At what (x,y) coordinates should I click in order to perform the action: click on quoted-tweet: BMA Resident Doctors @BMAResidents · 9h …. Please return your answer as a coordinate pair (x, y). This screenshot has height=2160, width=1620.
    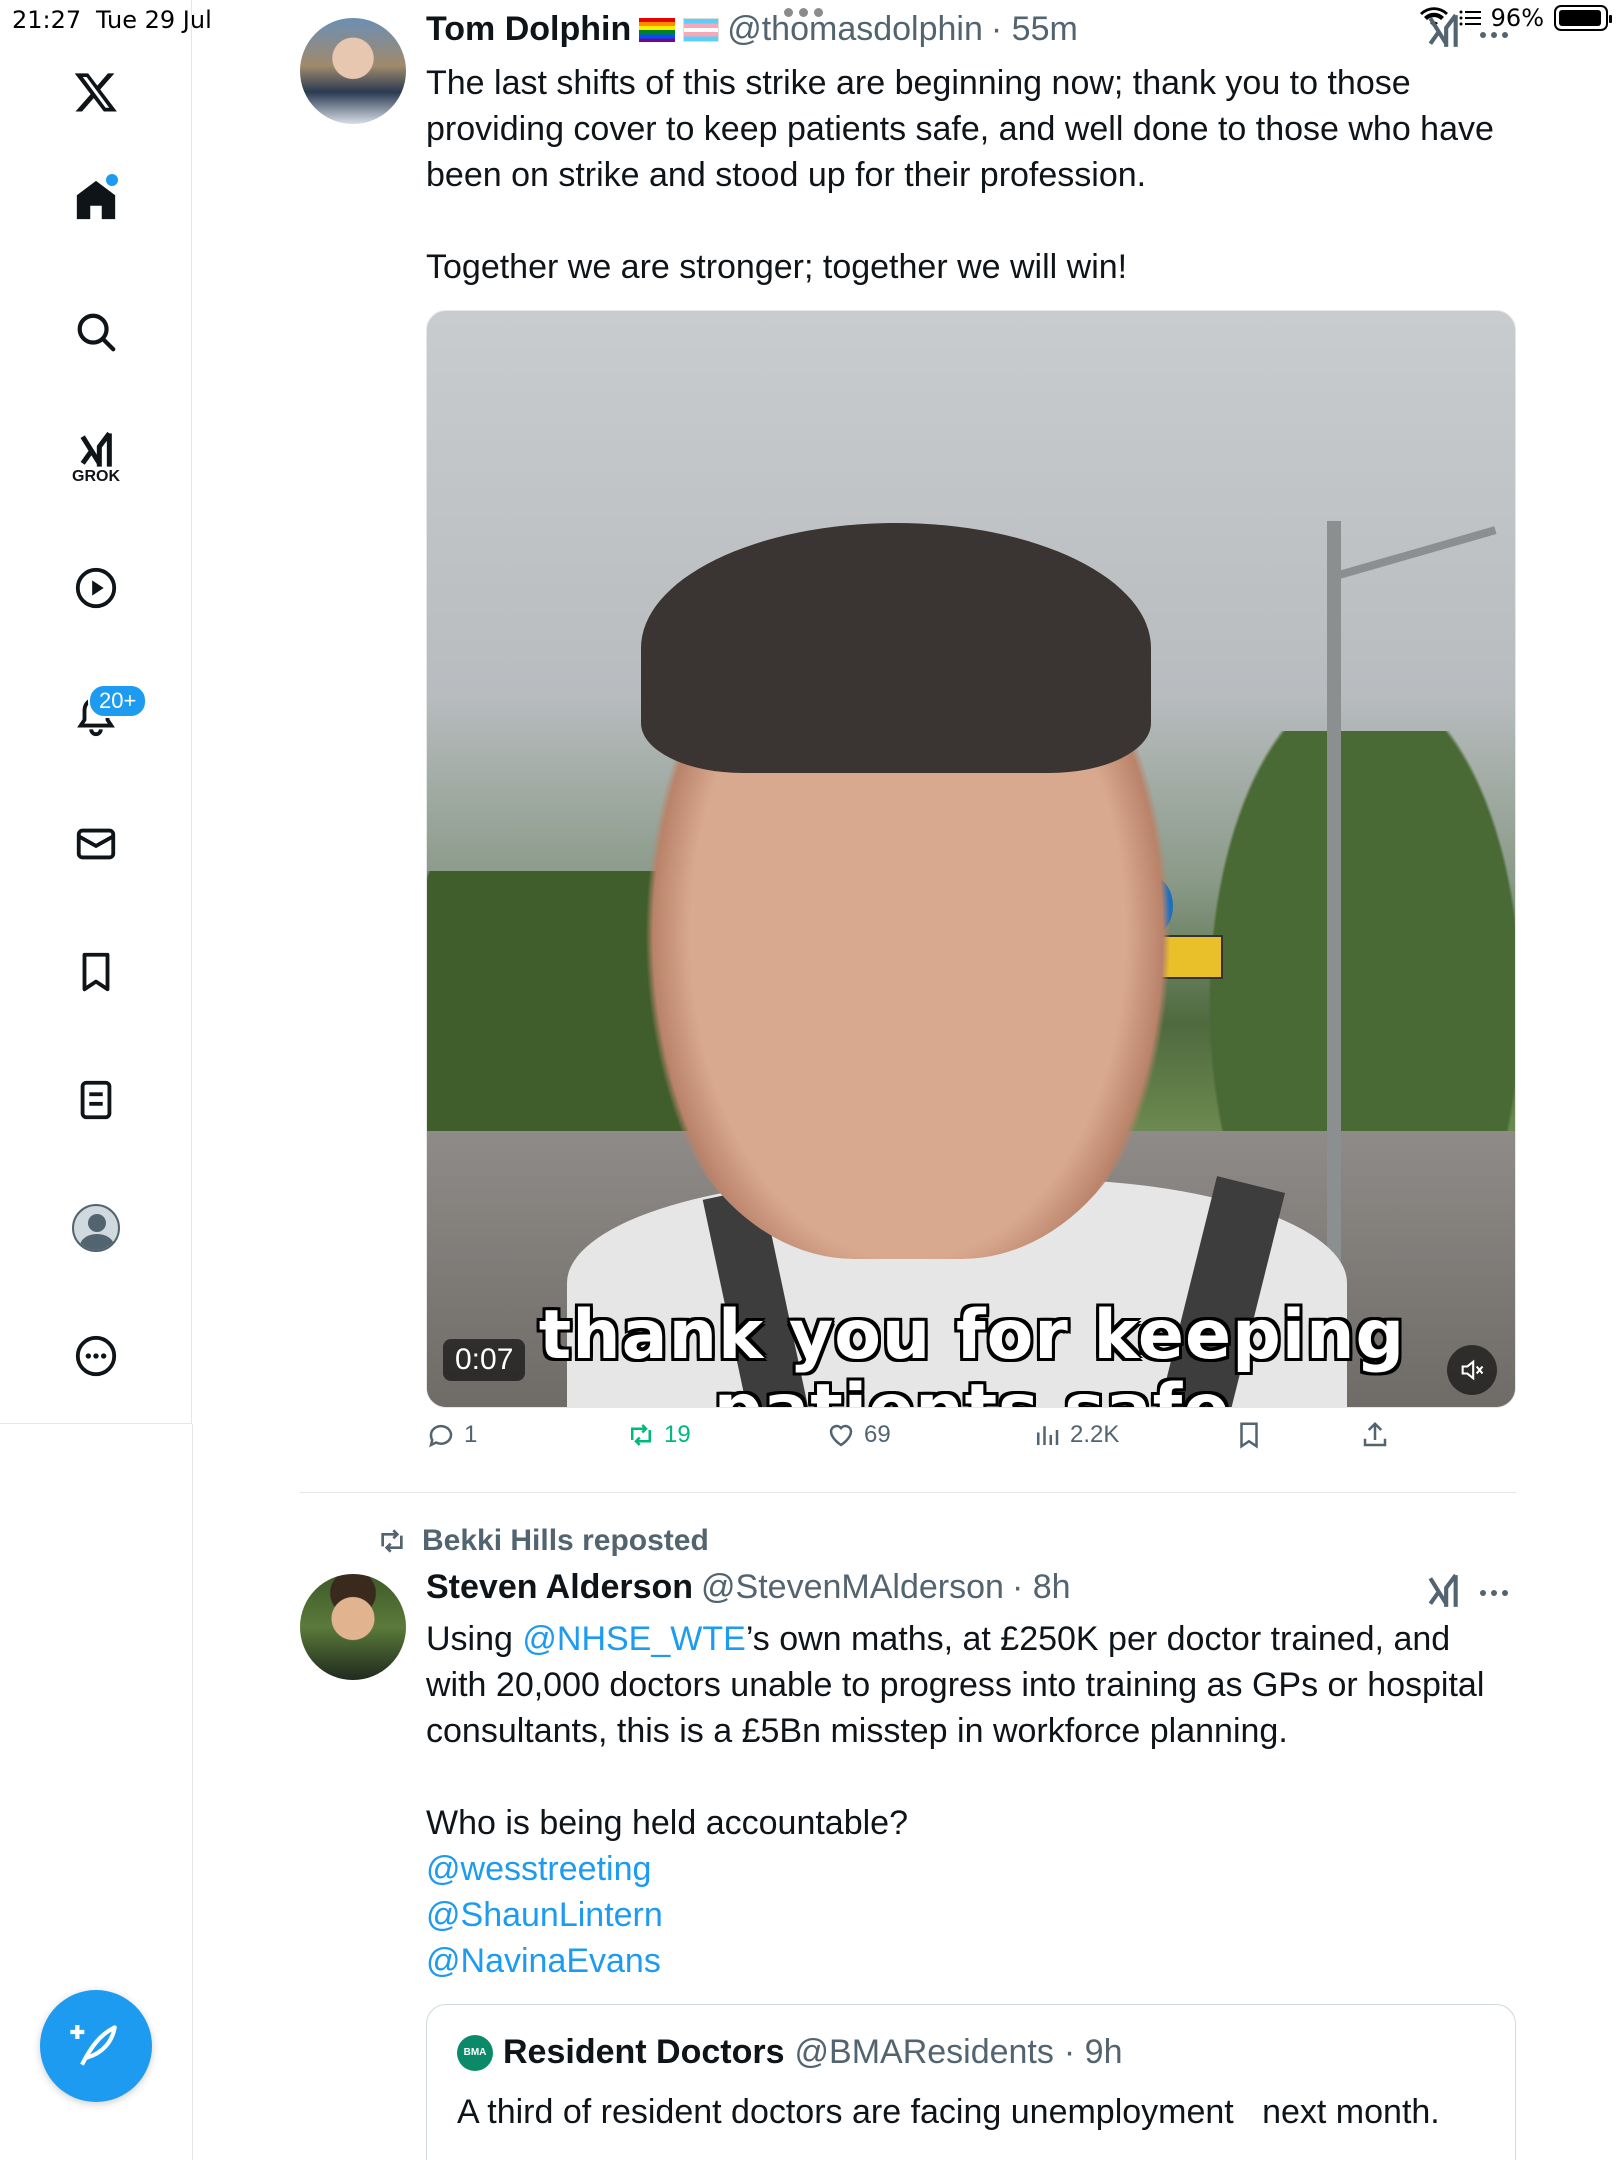
    Looking at the image, I should click on (971, 2082).